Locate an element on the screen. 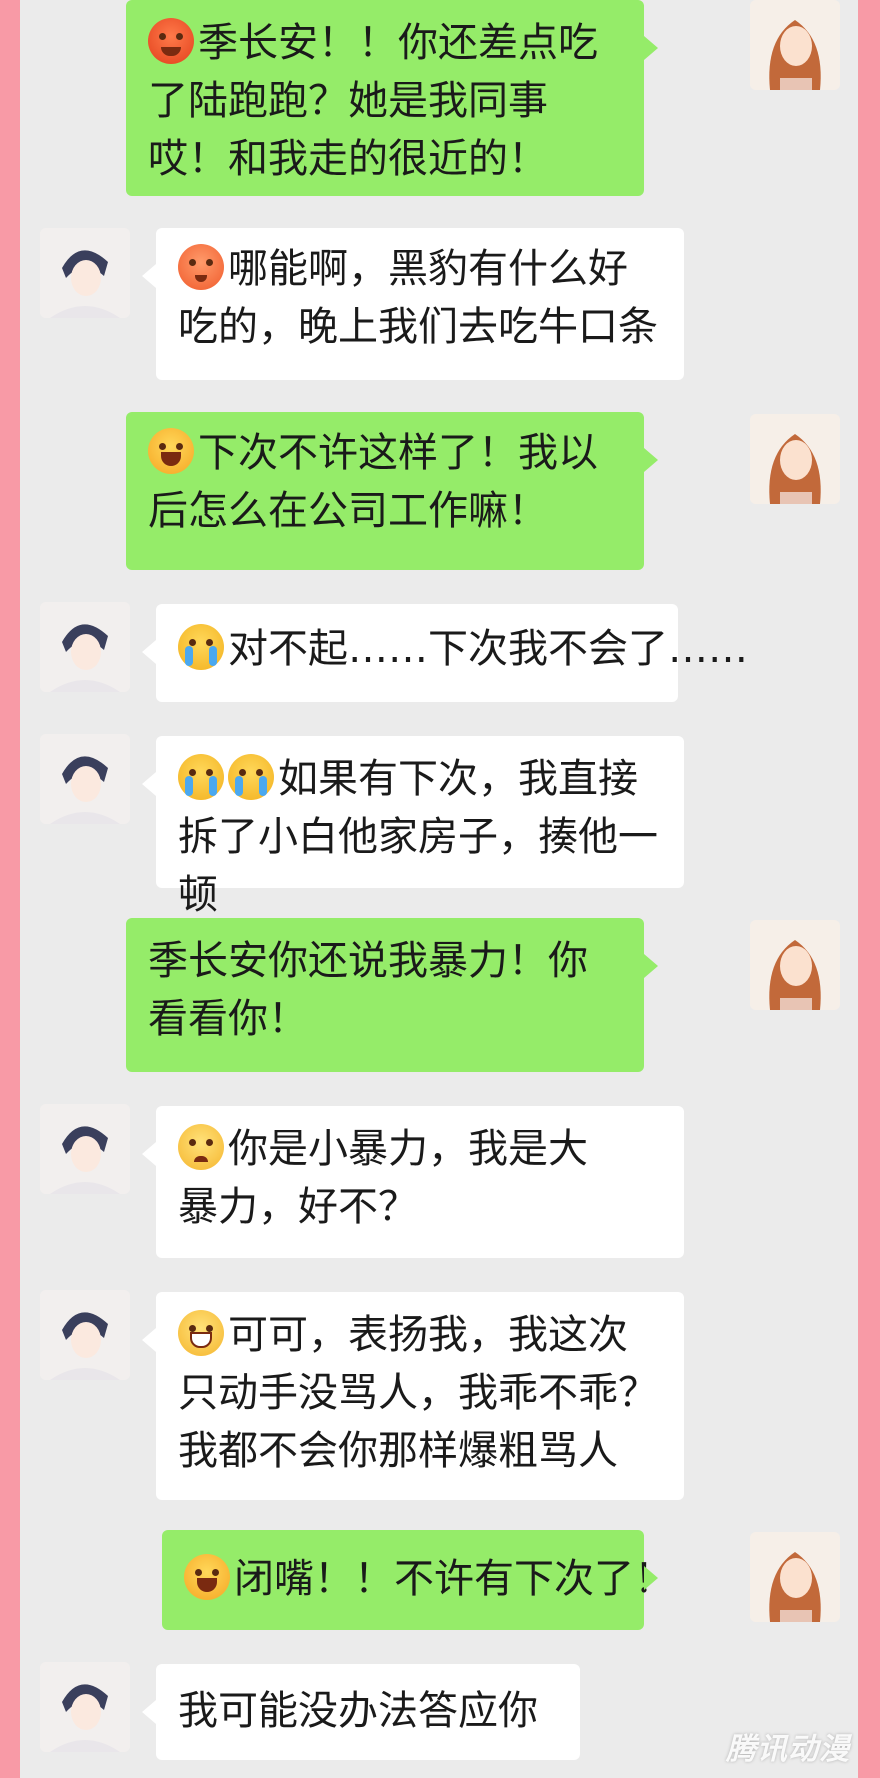 This screenshot has height=1778, width=880. message-text: 下次不许这样了！我以后怎么在公司工作嘛！ is located at coordinates (373, 482).